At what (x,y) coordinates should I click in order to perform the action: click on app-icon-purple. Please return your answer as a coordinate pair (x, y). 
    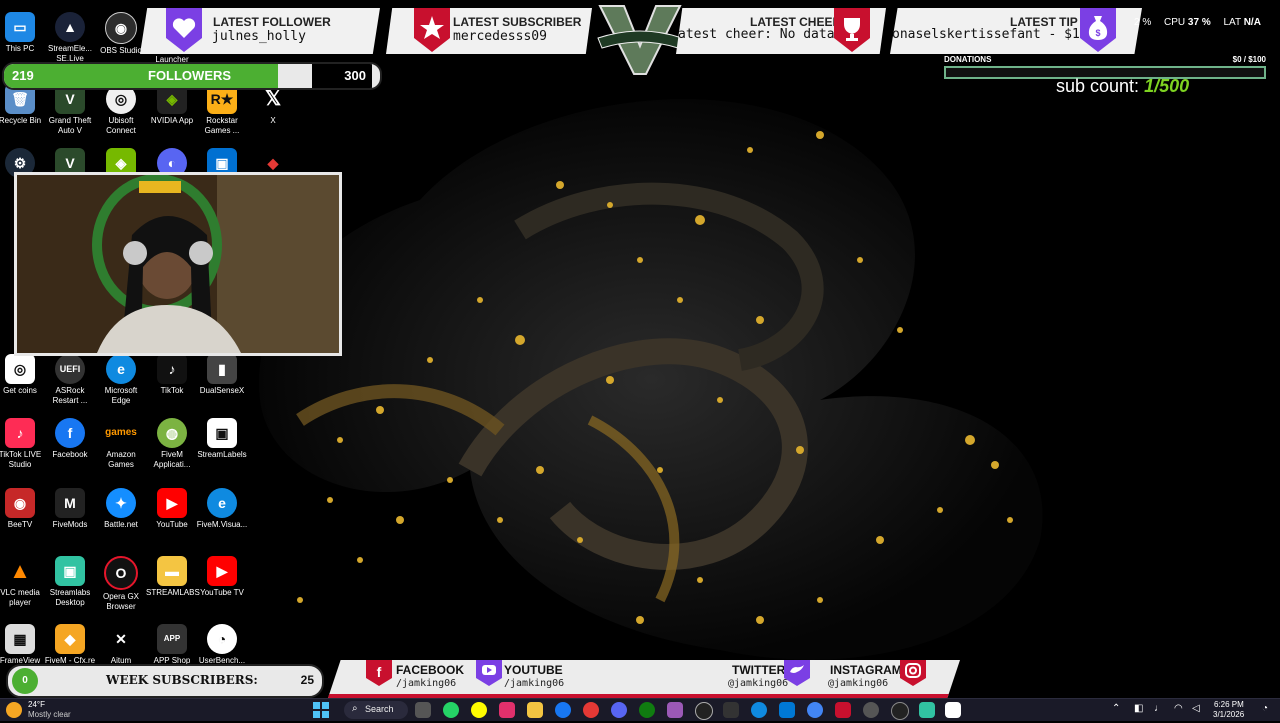
    Looking at the image, I should click on (675, 710).